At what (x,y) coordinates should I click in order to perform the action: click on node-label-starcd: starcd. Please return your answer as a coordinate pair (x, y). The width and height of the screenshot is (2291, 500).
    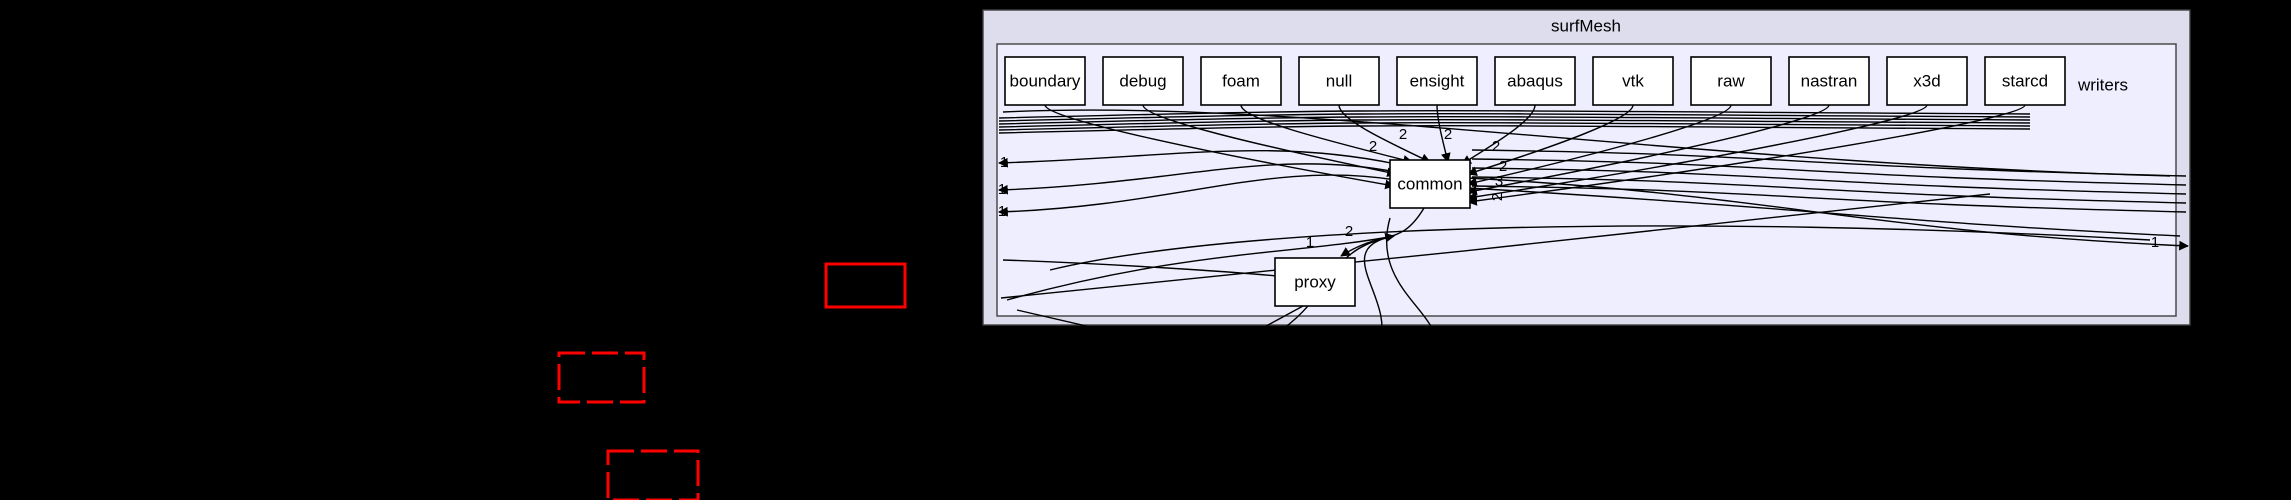
    Looking at the image, I should click on (2025, 80).